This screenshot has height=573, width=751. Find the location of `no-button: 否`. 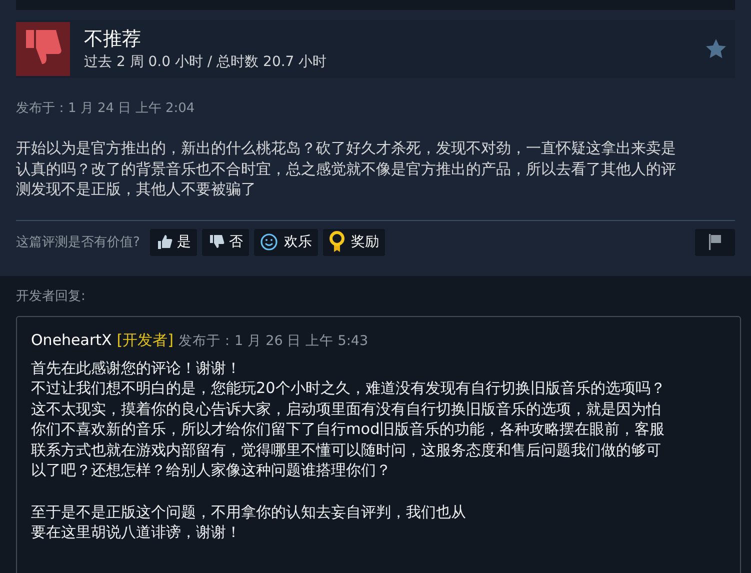

no-button: 否 is located at coordinates (225, 242).